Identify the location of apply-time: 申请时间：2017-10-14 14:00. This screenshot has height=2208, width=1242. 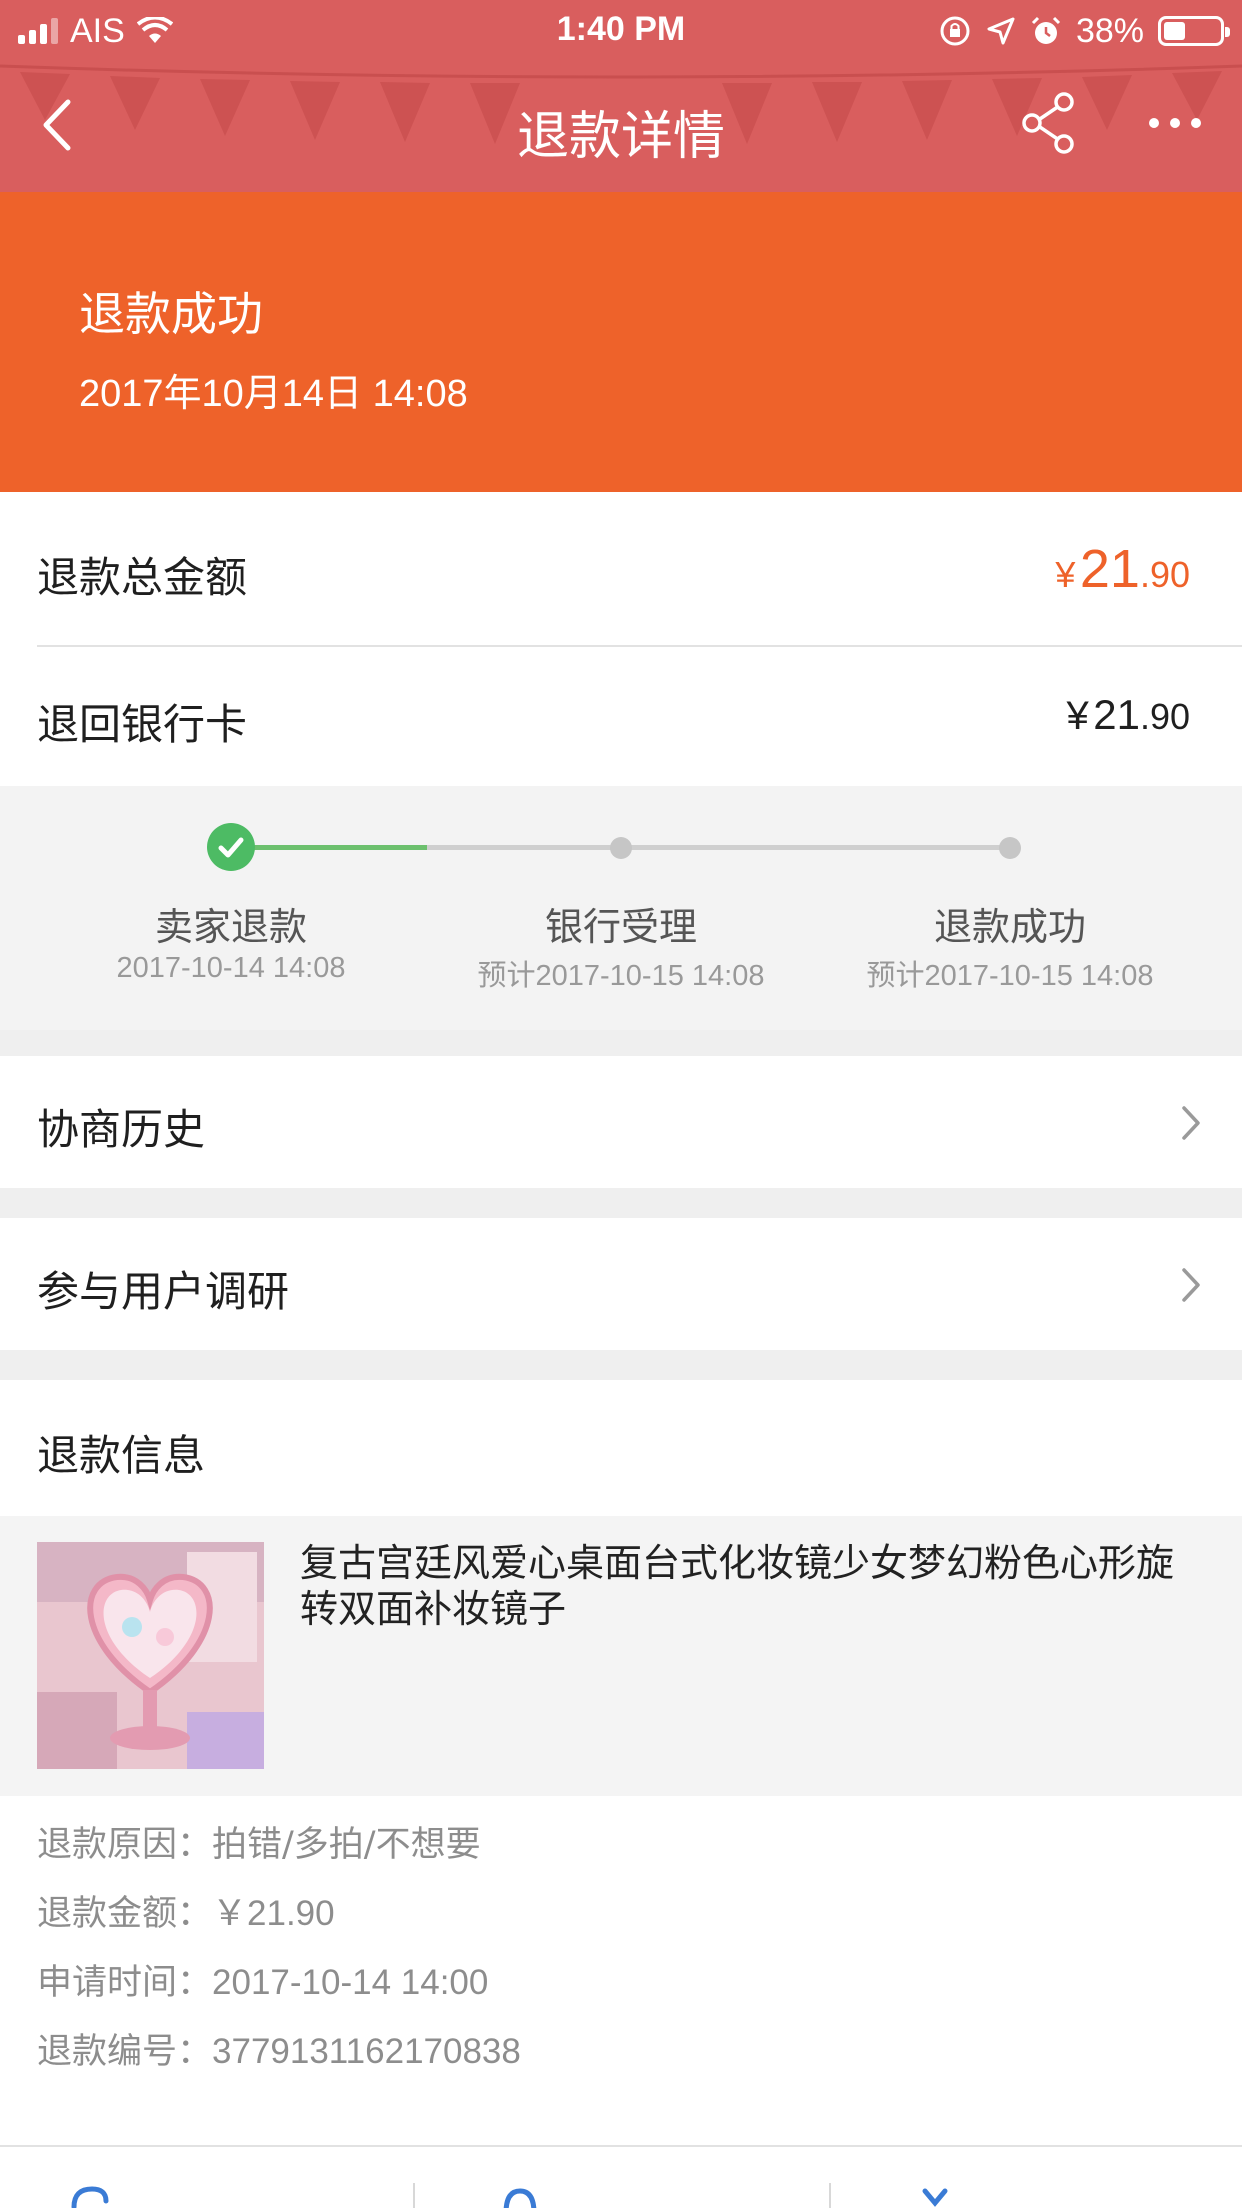
(262, 1979).